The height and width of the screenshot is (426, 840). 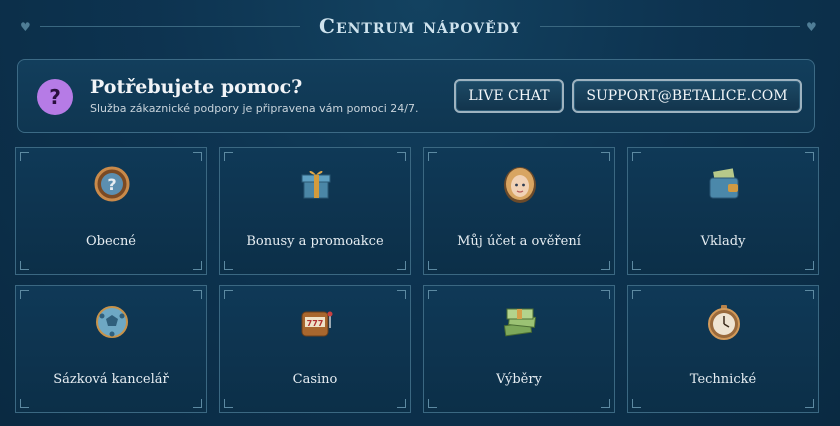 I want to click on money-wallet-icon, so click(x=724, y=184).